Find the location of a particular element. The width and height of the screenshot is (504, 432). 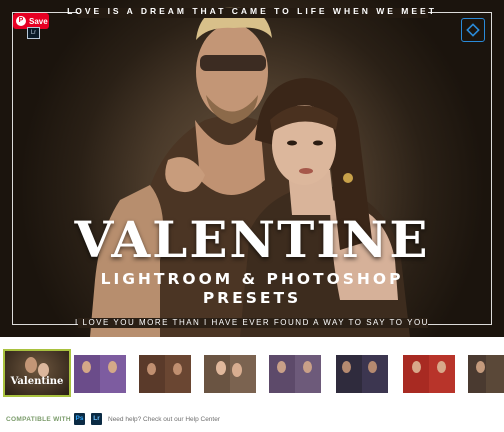

hero-title: VALENTINE is located at coordinates (252, 239).